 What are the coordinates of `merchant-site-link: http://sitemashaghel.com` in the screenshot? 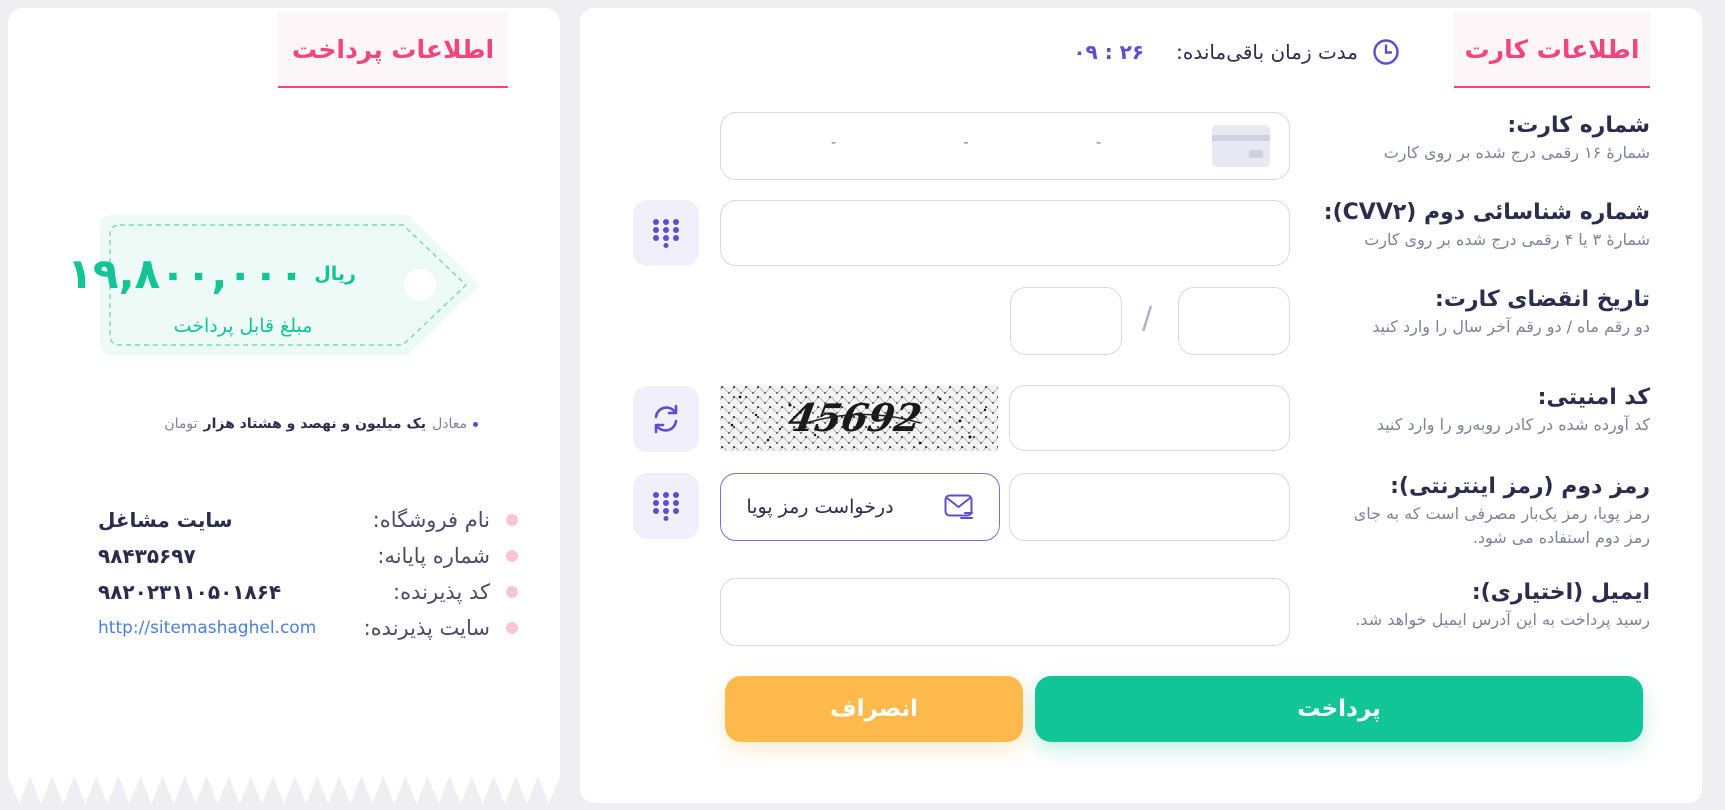 It's located at (219, 628).